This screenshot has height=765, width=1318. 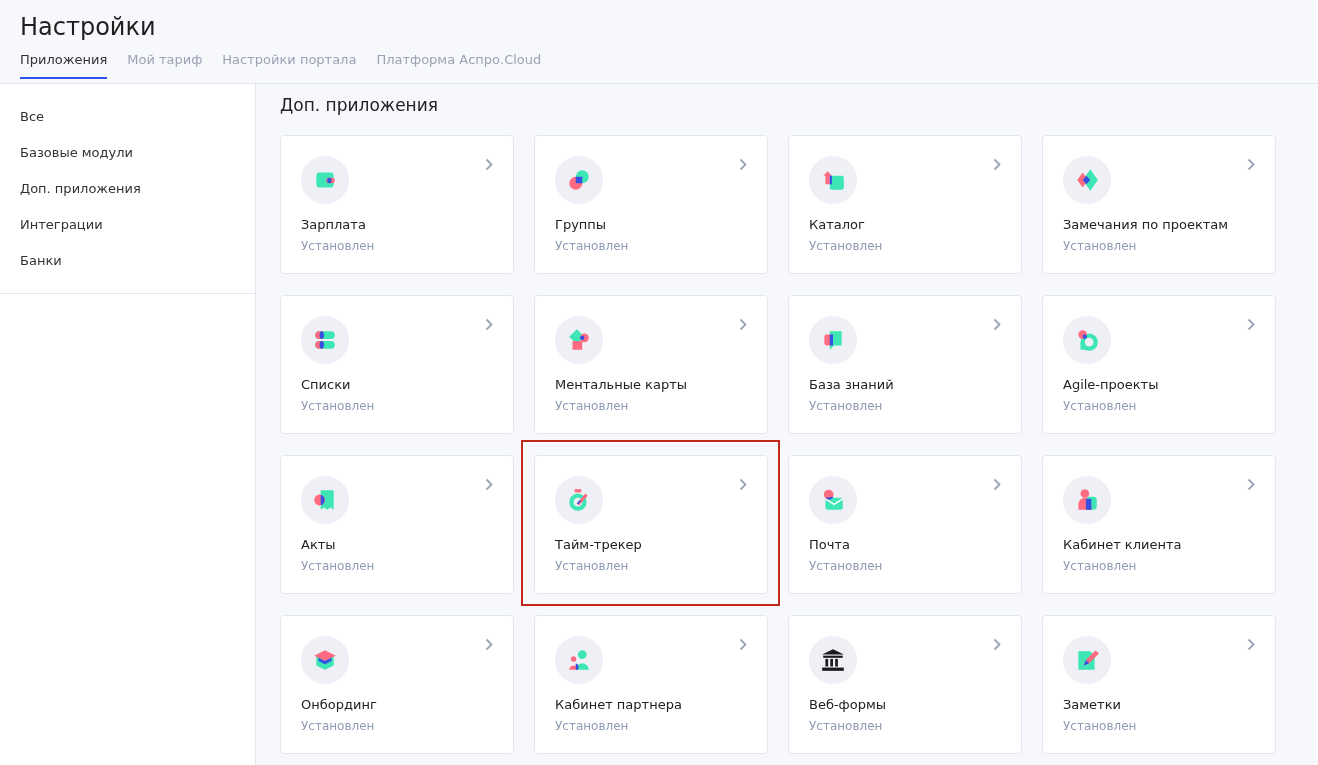 I want to click on tab: Приложения, so click(x=64, y=65).